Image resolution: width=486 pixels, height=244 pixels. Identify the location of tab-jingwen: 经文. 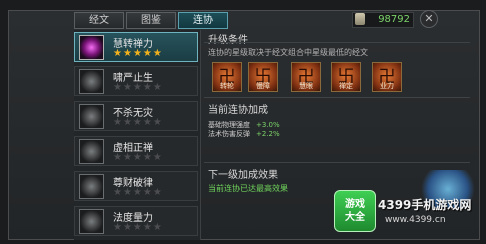
(99, 20).